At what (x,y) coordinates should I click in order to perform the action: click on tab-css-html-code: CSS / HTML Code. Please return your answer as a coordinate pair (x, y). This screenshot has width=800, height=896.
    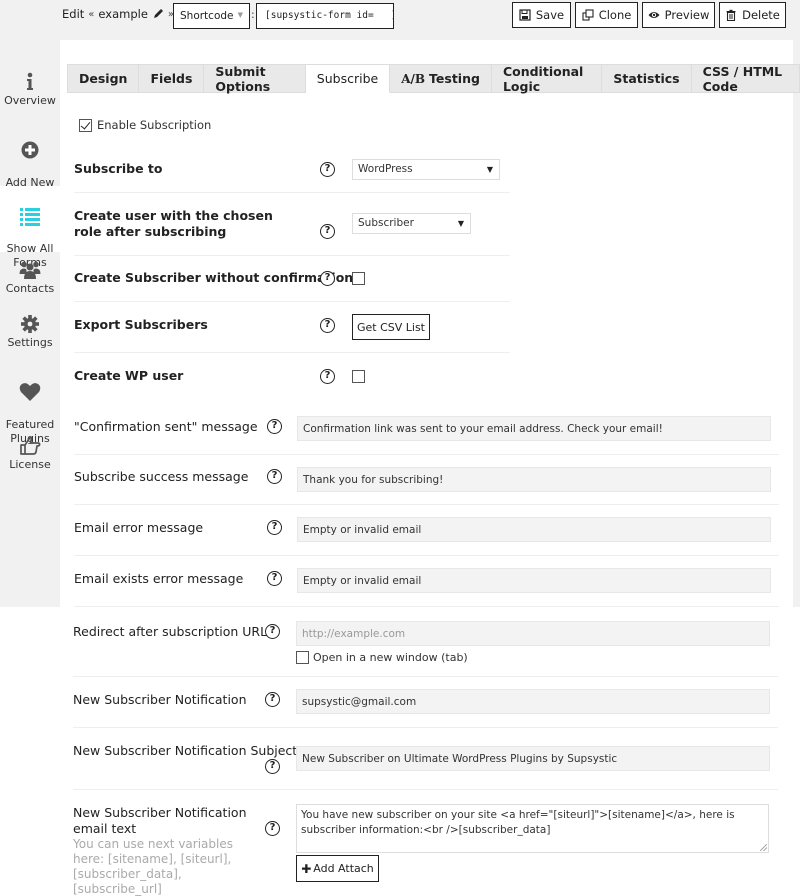
    Looking at the image, I should click on (745, 79).